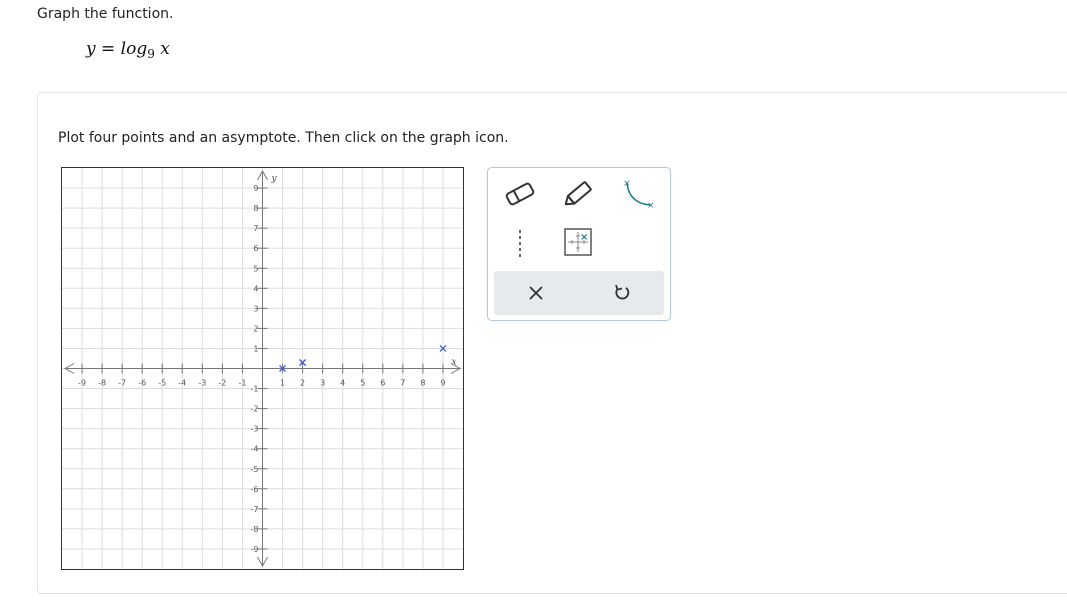 The image size is (1067, 610). I want to click on x-tick-label: 6, so click(382, 383).